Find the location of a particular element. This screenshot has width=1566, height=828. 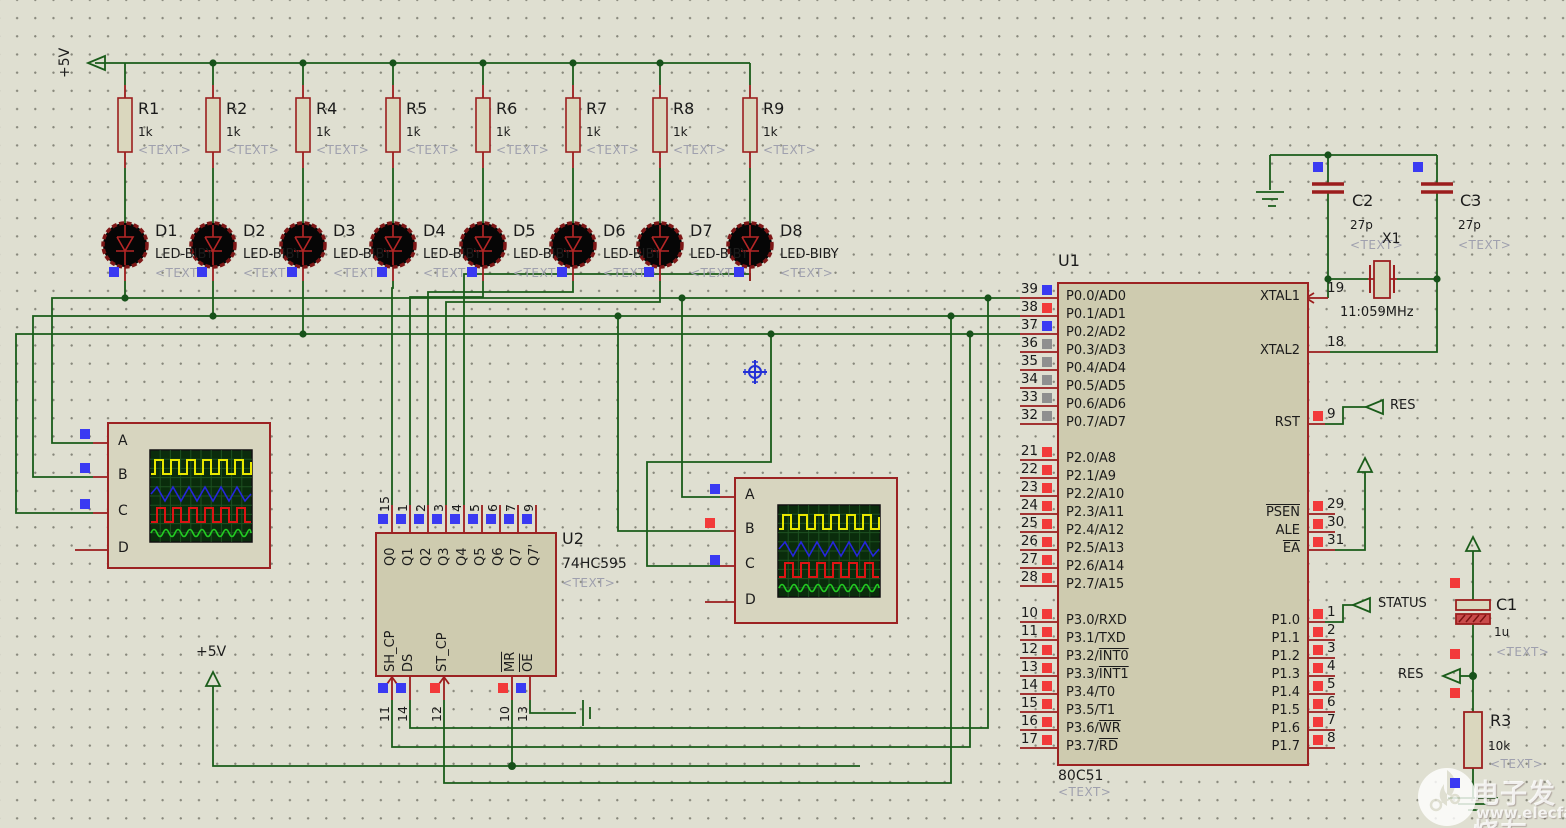

resistor-ref: R2 is located at coordinates (237, 108).